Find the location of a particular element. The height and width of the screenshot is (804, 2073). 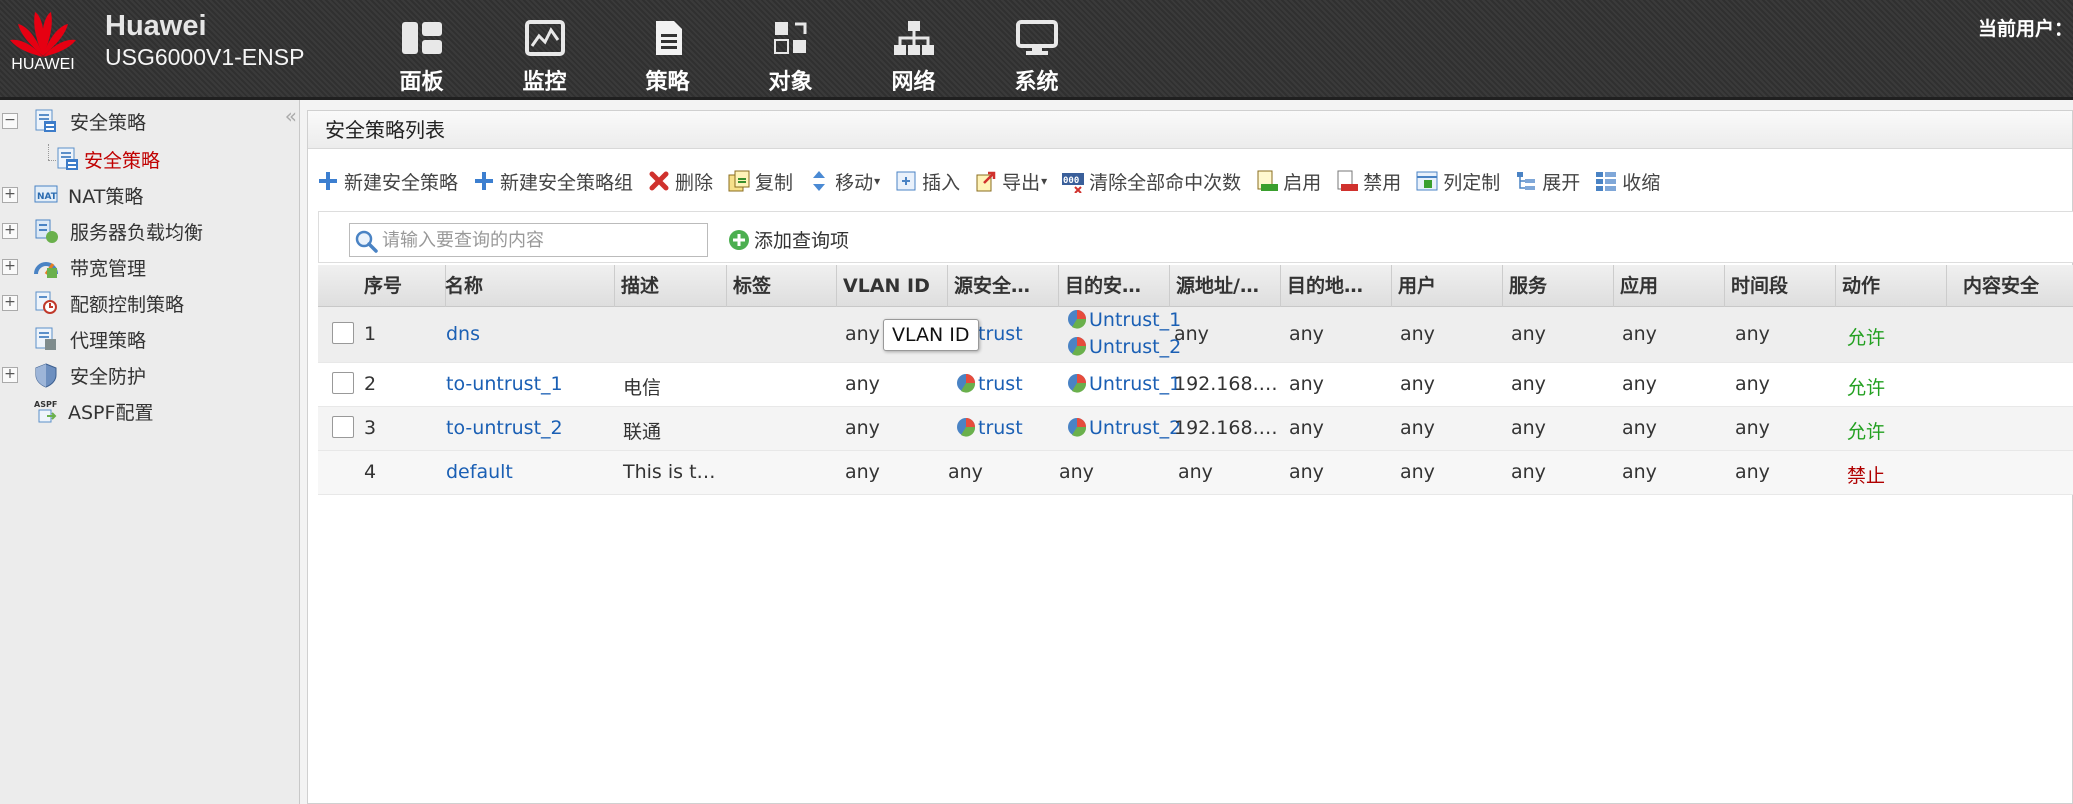

button-label: 禁用 is located at coordinates (1382, 182).